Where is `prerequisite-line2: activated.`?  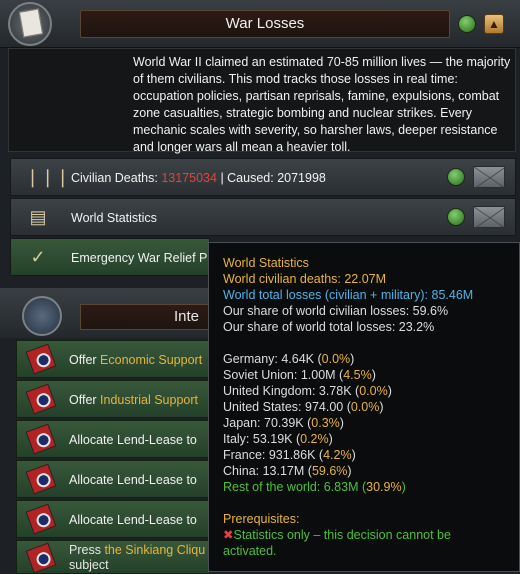 prerequisite-line2: activated. is located at coordinates (250, 551).